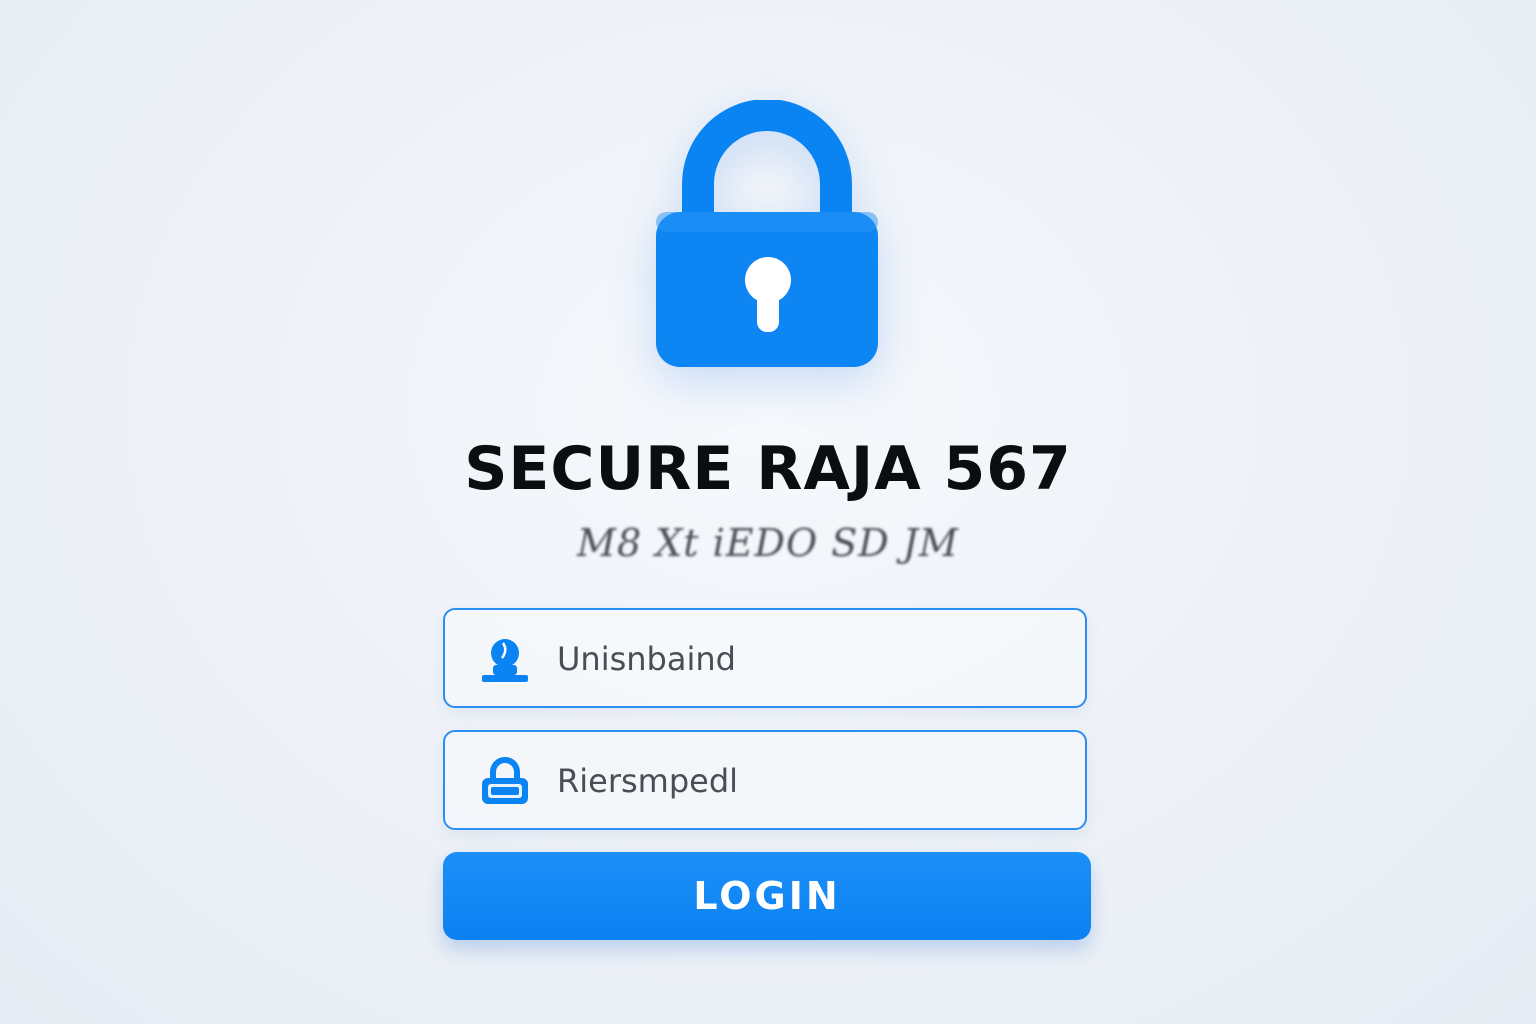 The image size is (1536, 1024). I want to click on password-field, so click(765, 780).